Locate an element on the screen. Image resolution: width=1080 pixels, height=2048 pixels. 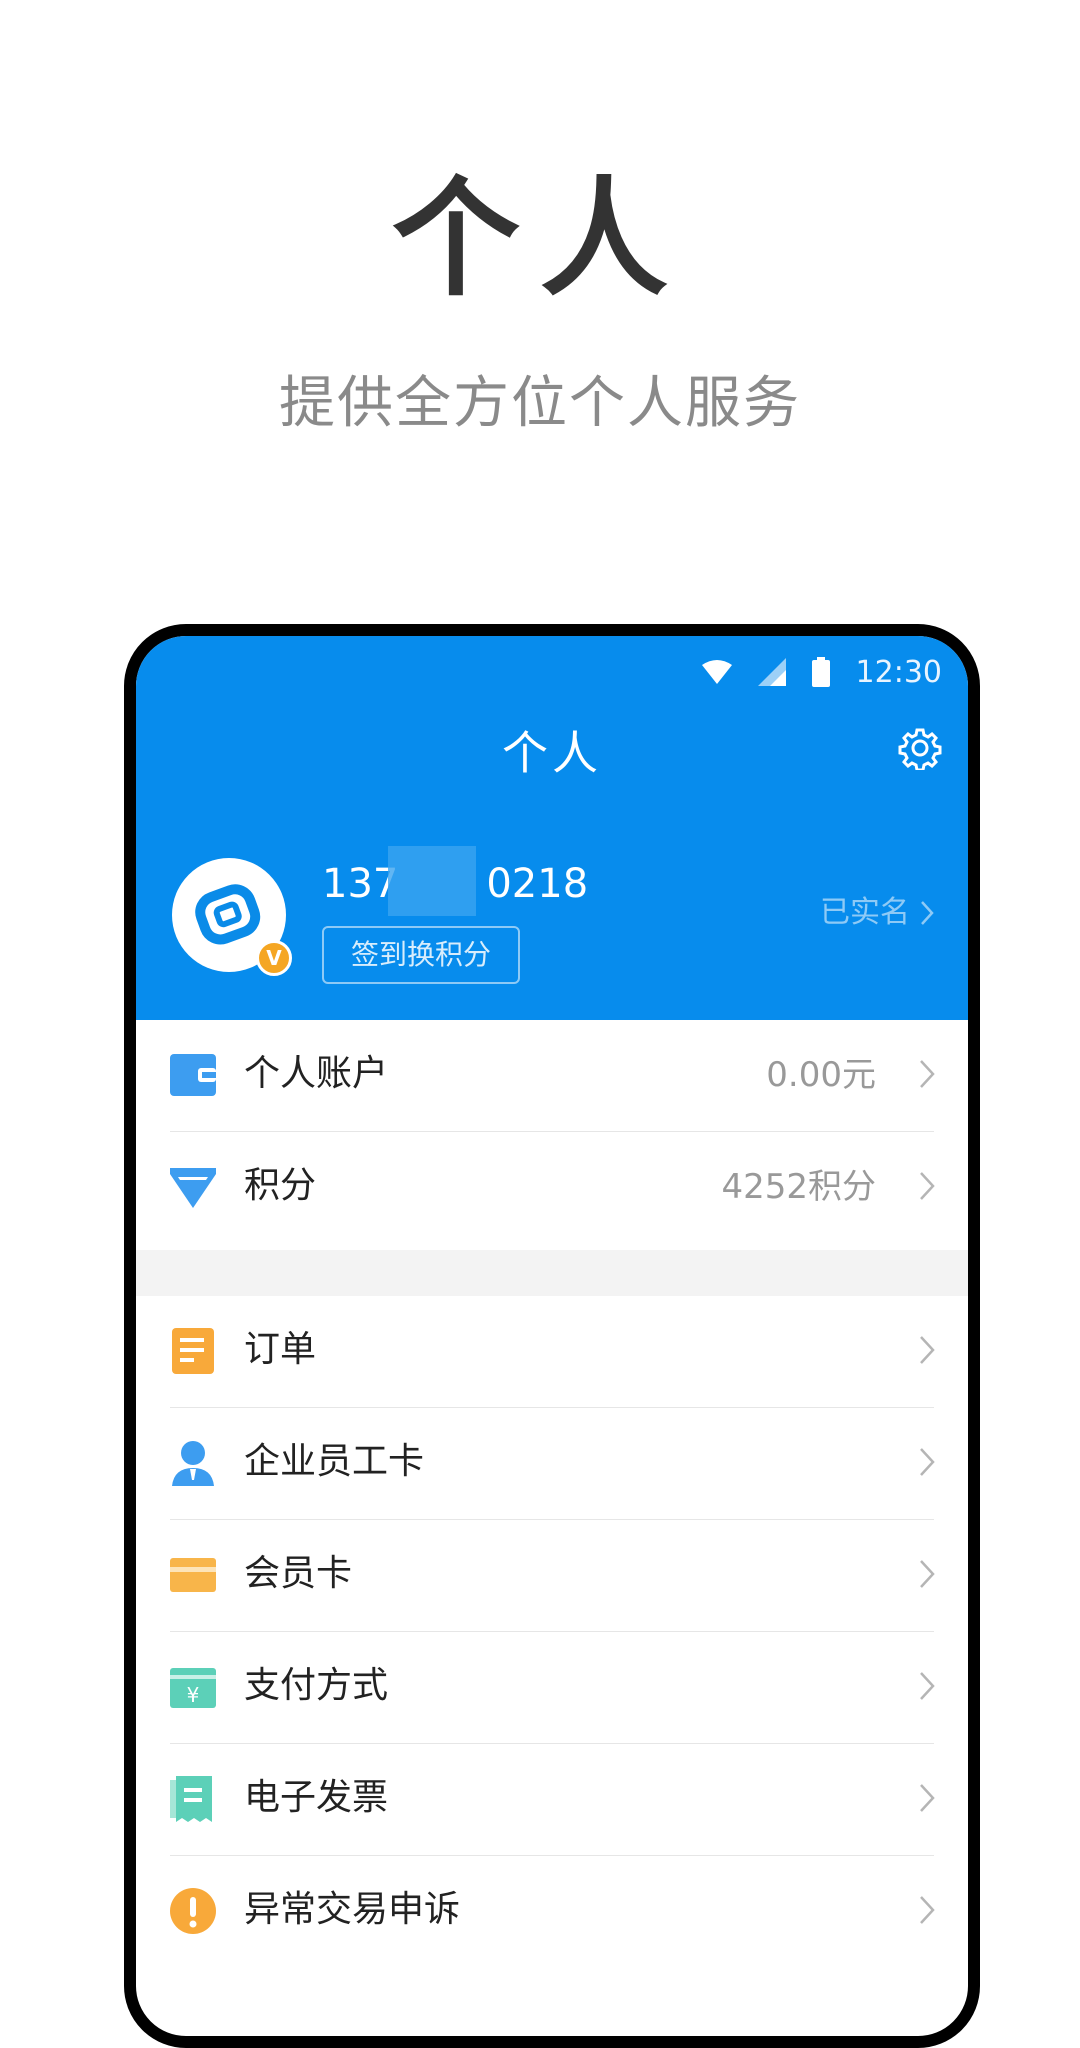
phone-mask is located at coordinates (432, 881).